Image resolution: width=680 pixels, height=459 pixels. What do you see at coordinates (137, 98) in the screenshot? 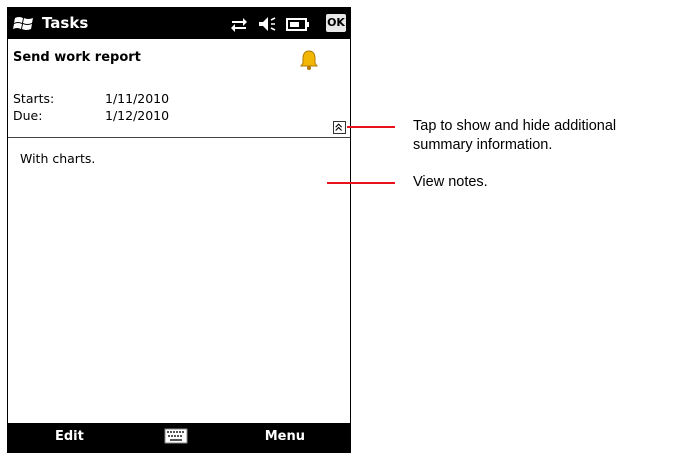
I see `starts-value: 1/11/2010` at bounding box center [137, 98].